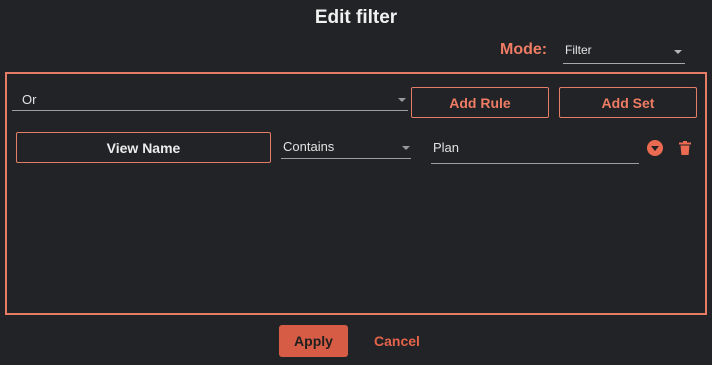 This screenshot has width=712, height=365. What do you see at coordinates (628, 102) in the screenshot?
I see `add-set-button: Add Set` at bounding box center [628, 102].